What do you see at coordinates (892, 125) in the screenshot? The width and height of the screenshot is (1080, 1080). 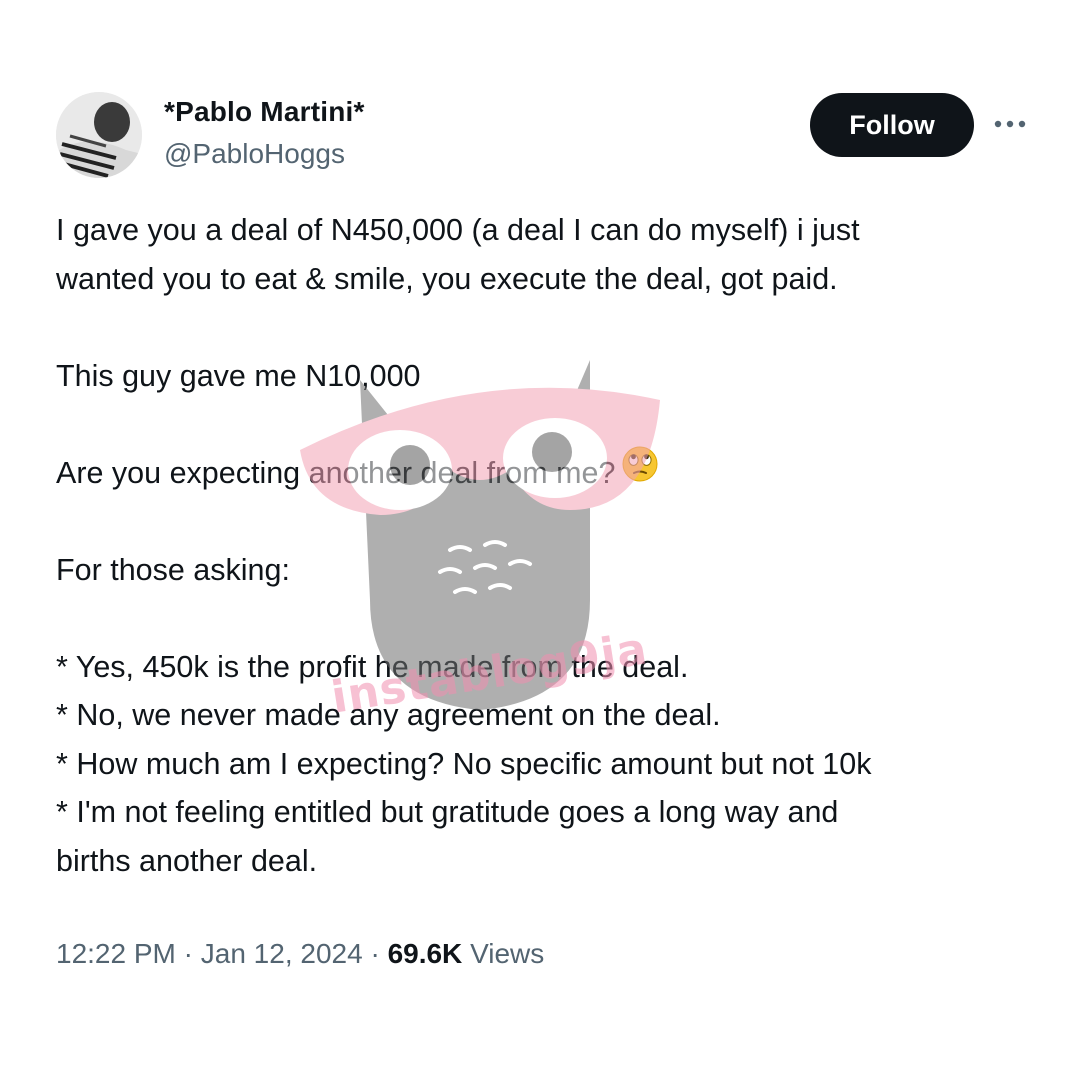 I see `follow-button: Follow` at bounding box center [892, 125].